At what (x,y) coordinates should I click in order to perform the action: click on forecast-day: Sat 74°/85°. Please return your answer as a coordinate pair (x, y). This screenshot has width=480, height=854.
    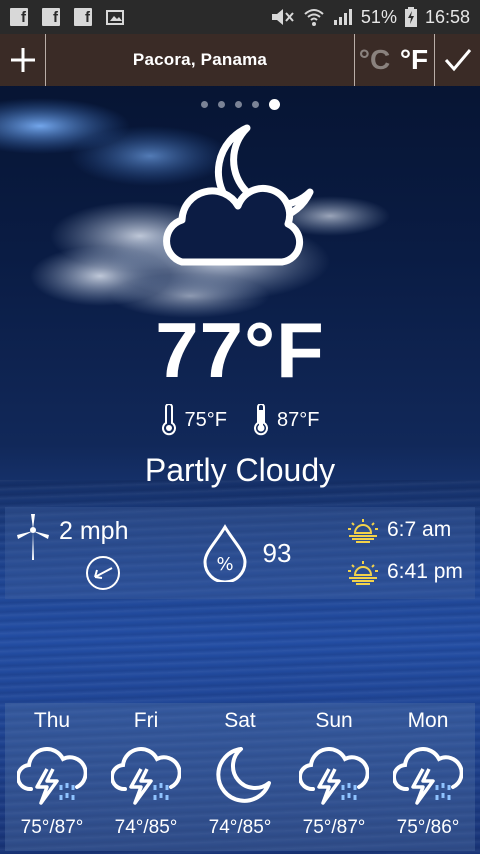
    Looking at the image, I should click on (240, 777).